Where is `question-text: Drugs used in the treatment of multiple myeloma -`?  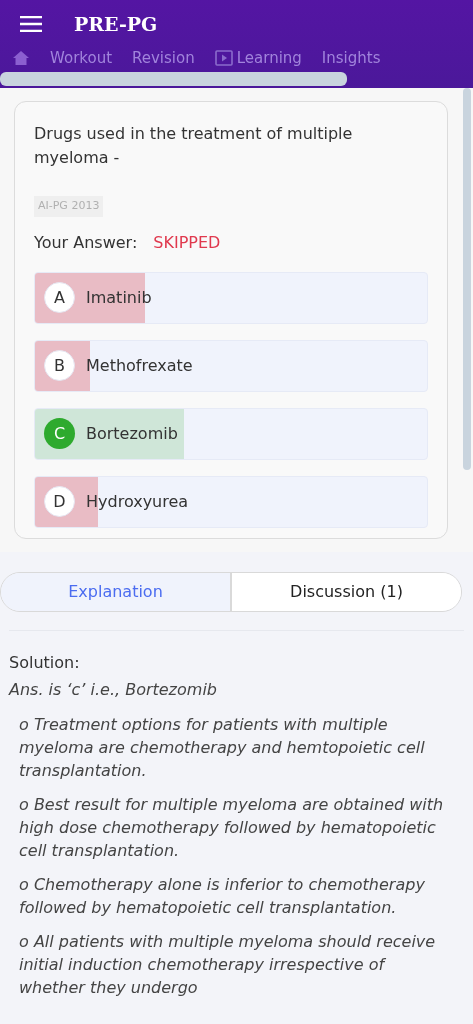 question-text: Drugs used in the treatment of multiple myeloma - is located at coordinates (194, 146).